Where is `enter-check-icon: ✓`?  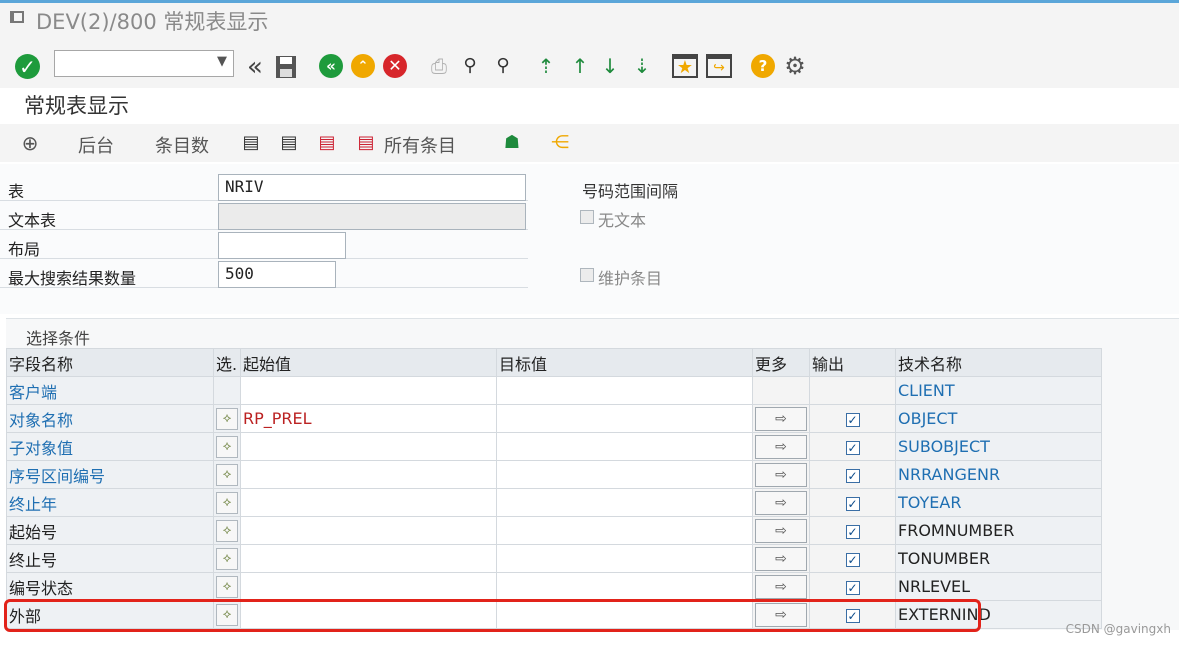
enter-check-icon: ✓ is located at coordinates (27, 66).